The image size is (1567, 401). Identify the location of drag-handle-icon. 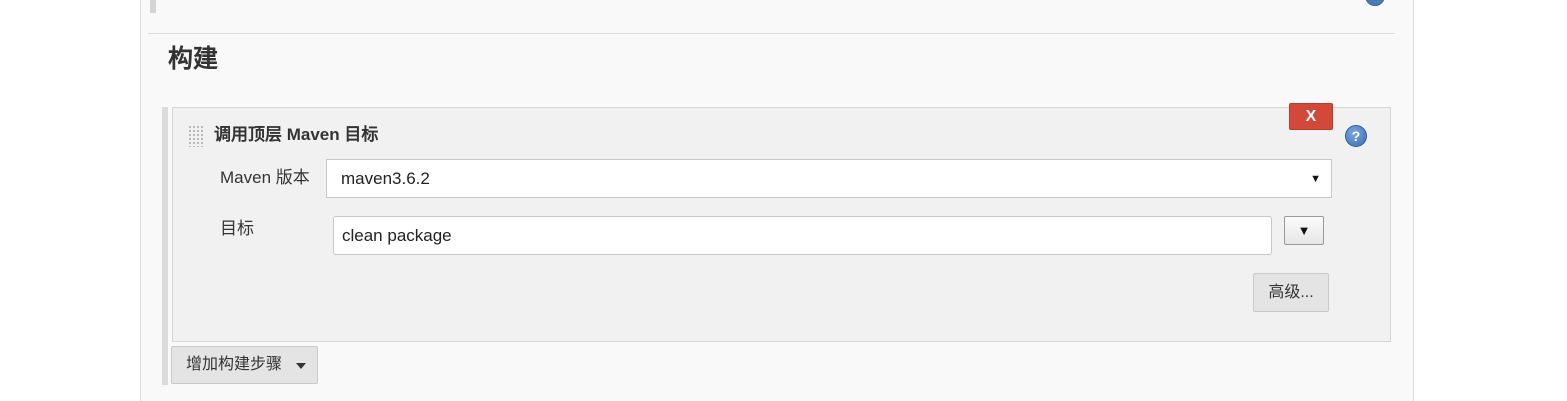
(196, 136).